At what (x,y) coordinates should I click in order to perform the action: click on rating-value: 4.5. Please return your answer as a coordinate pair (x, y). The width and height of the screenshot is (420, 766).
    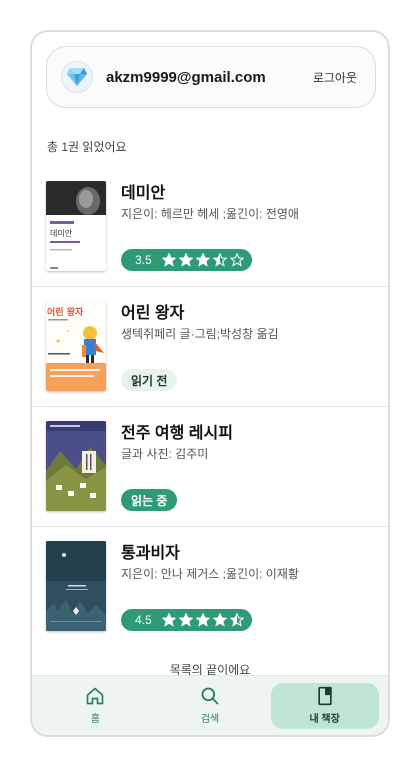
    Looking at the image, I should click on (143, 620).